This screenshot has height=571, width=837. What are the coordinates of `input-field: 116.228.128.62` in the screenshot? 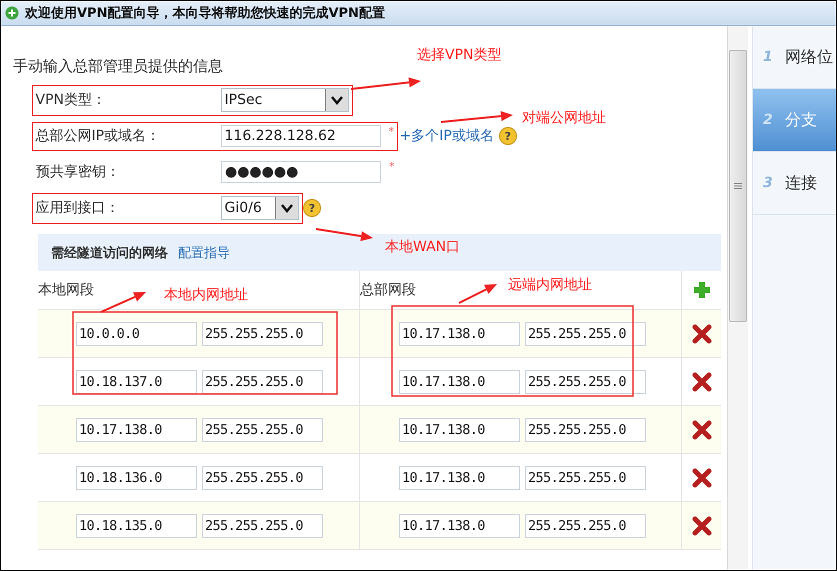 It's located at (300, 136).